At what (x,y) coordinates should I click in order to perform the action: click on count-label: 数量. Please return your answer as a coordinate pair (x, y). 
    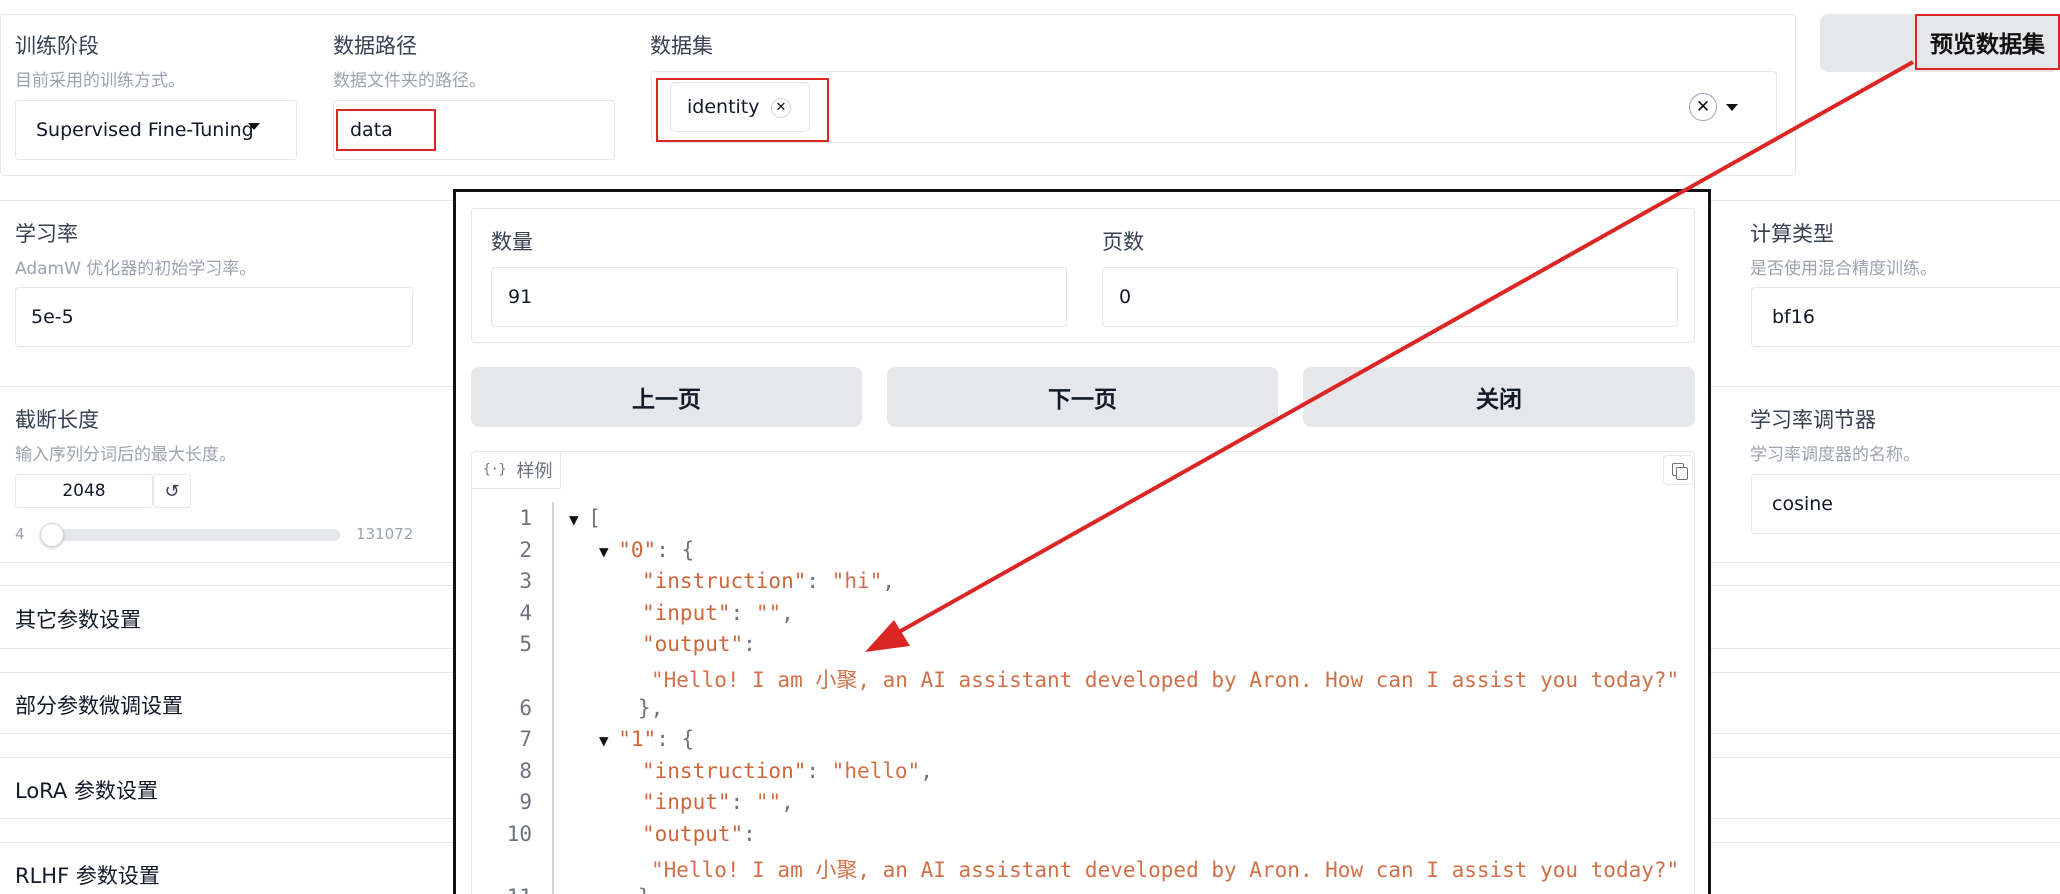
    Looking at the image, I should click on (512, 242).